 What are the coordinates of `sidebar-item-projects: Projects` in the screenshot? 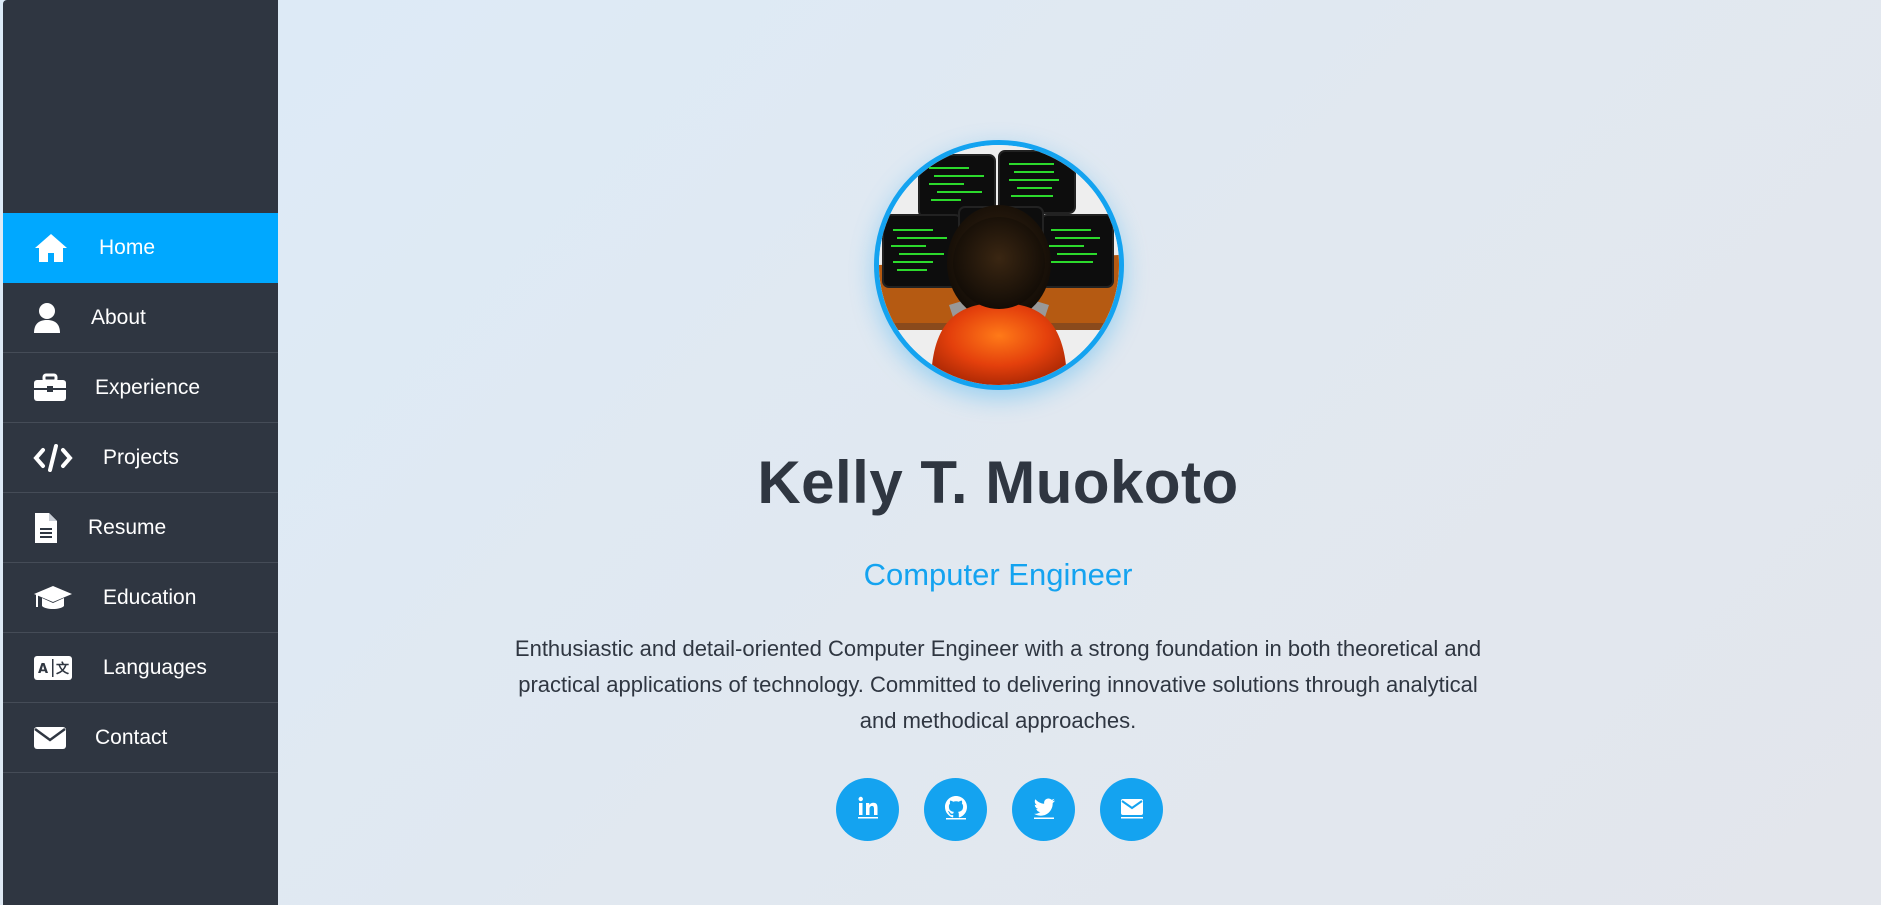 It's located at (140, 458).